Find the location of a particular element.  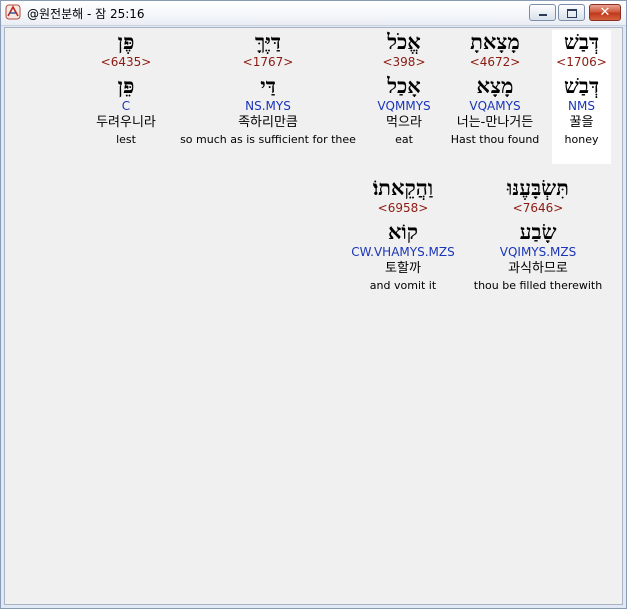

hebrew-word: וַהֲקֵאתוֹ׃ is located at coordinates (403, 187).